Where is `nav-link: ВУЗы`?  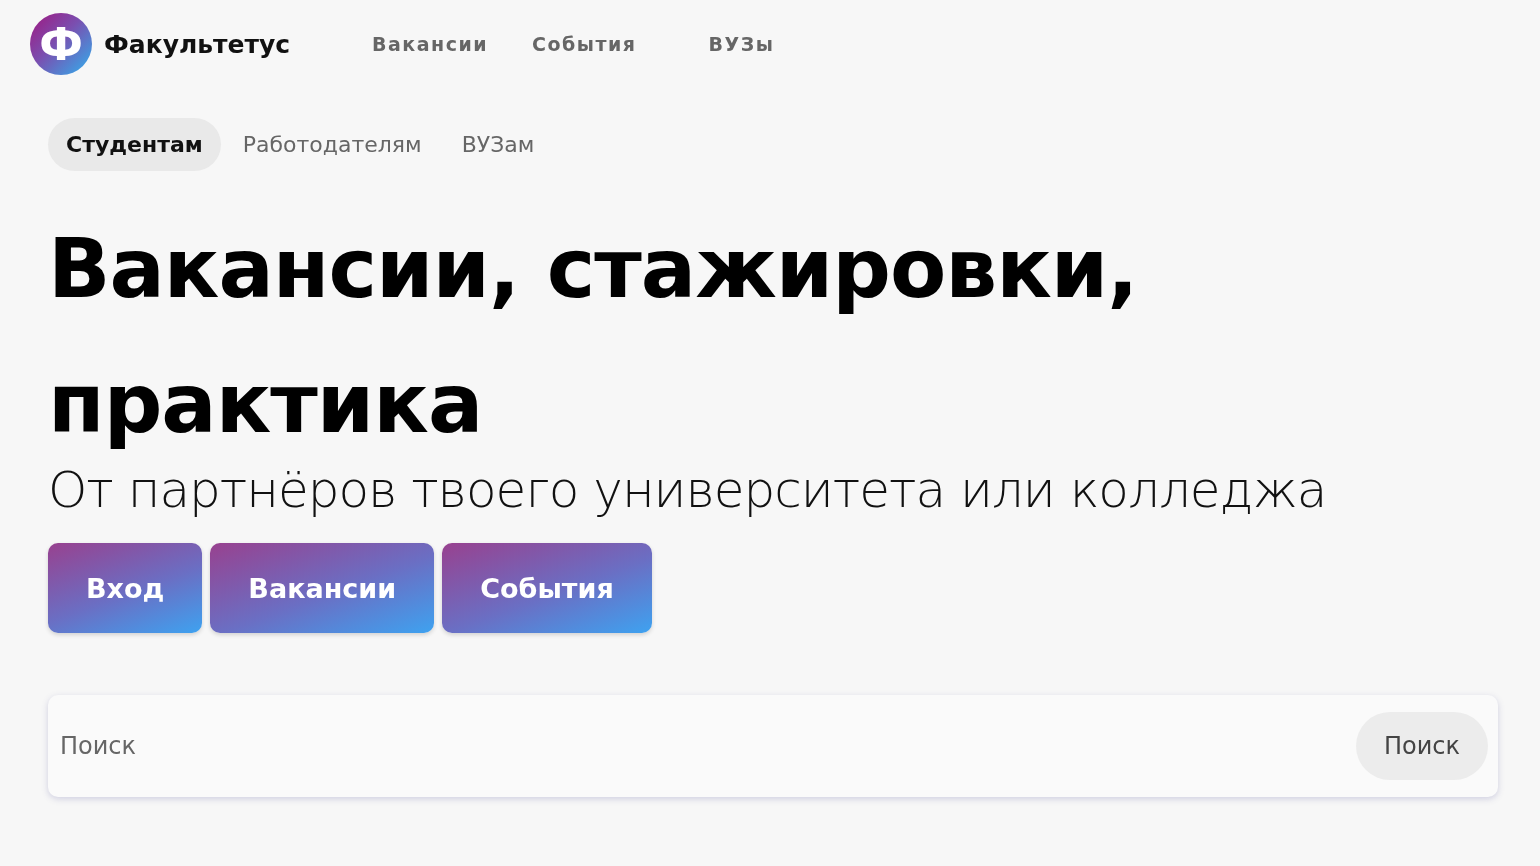 nav-link: ВУЗы is located at coordinates (741, 44).